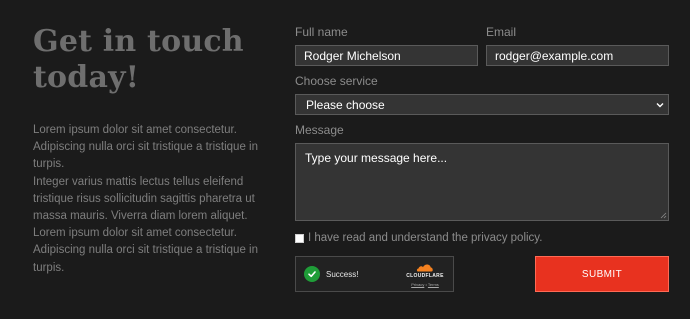 Image resolution: width=690 pixels, height=319 pixels. Describe the element at coordinates (345, 104) in the screenshot. I see `service-selected-value: Please choose` at that location.